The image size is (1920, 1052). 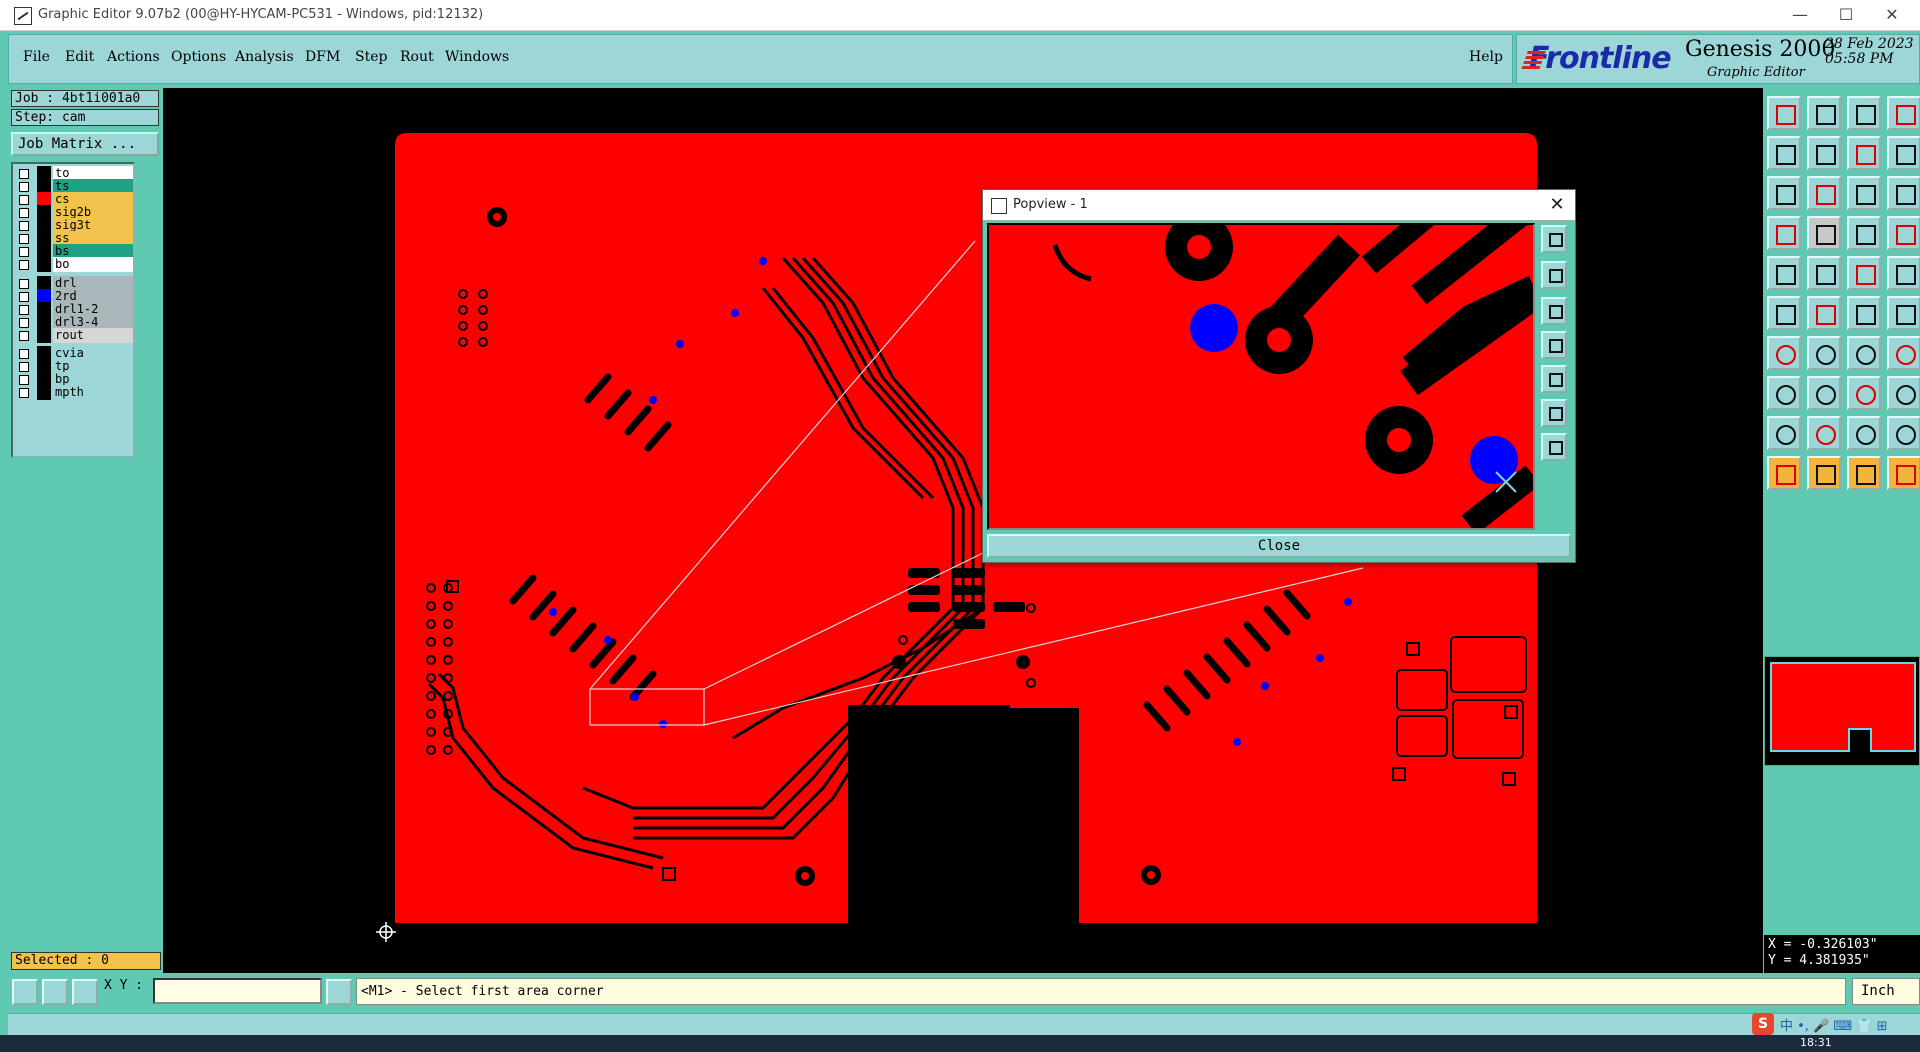 What do you see at coordinates (133, 57) in the screenshot?
I see `menu-actions: Actions` at bounding box center [133, 57].